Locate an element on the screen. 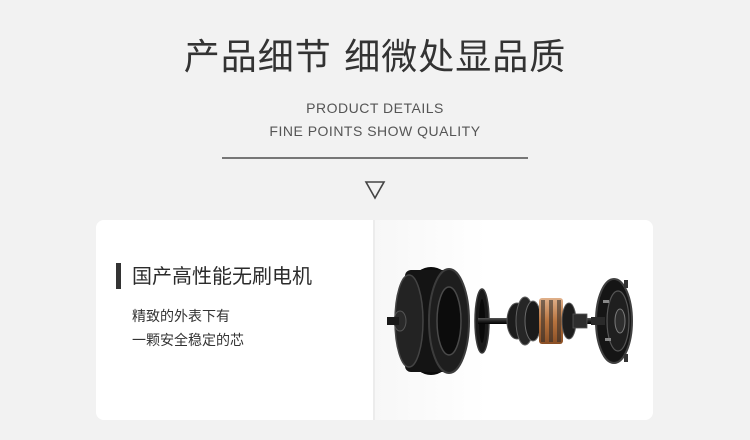  feature-title: 国产高性能无刷电机 is located at coordinates (222, 276).